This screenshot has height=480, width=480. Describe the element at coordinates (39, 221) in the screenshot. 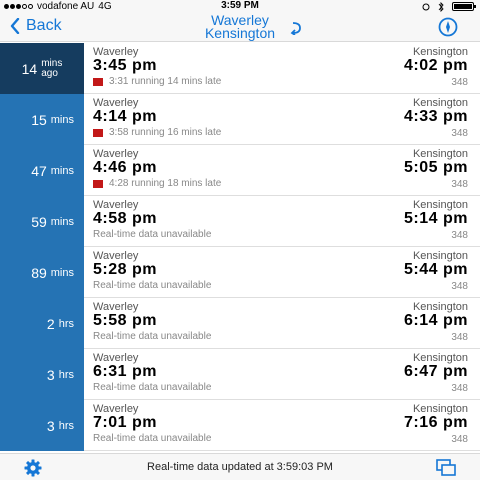

I see `countdown-value: 59` at that location.